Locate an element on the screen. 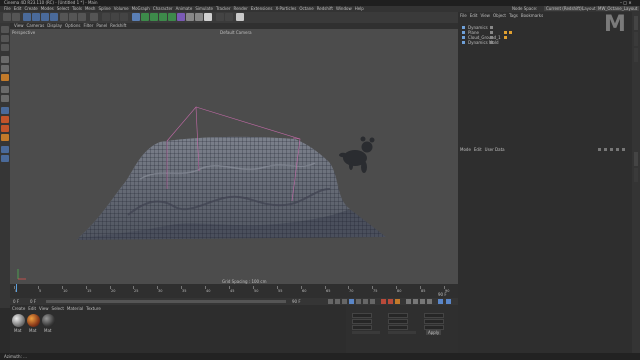  camera-icon is located at coordinates (199, 17).